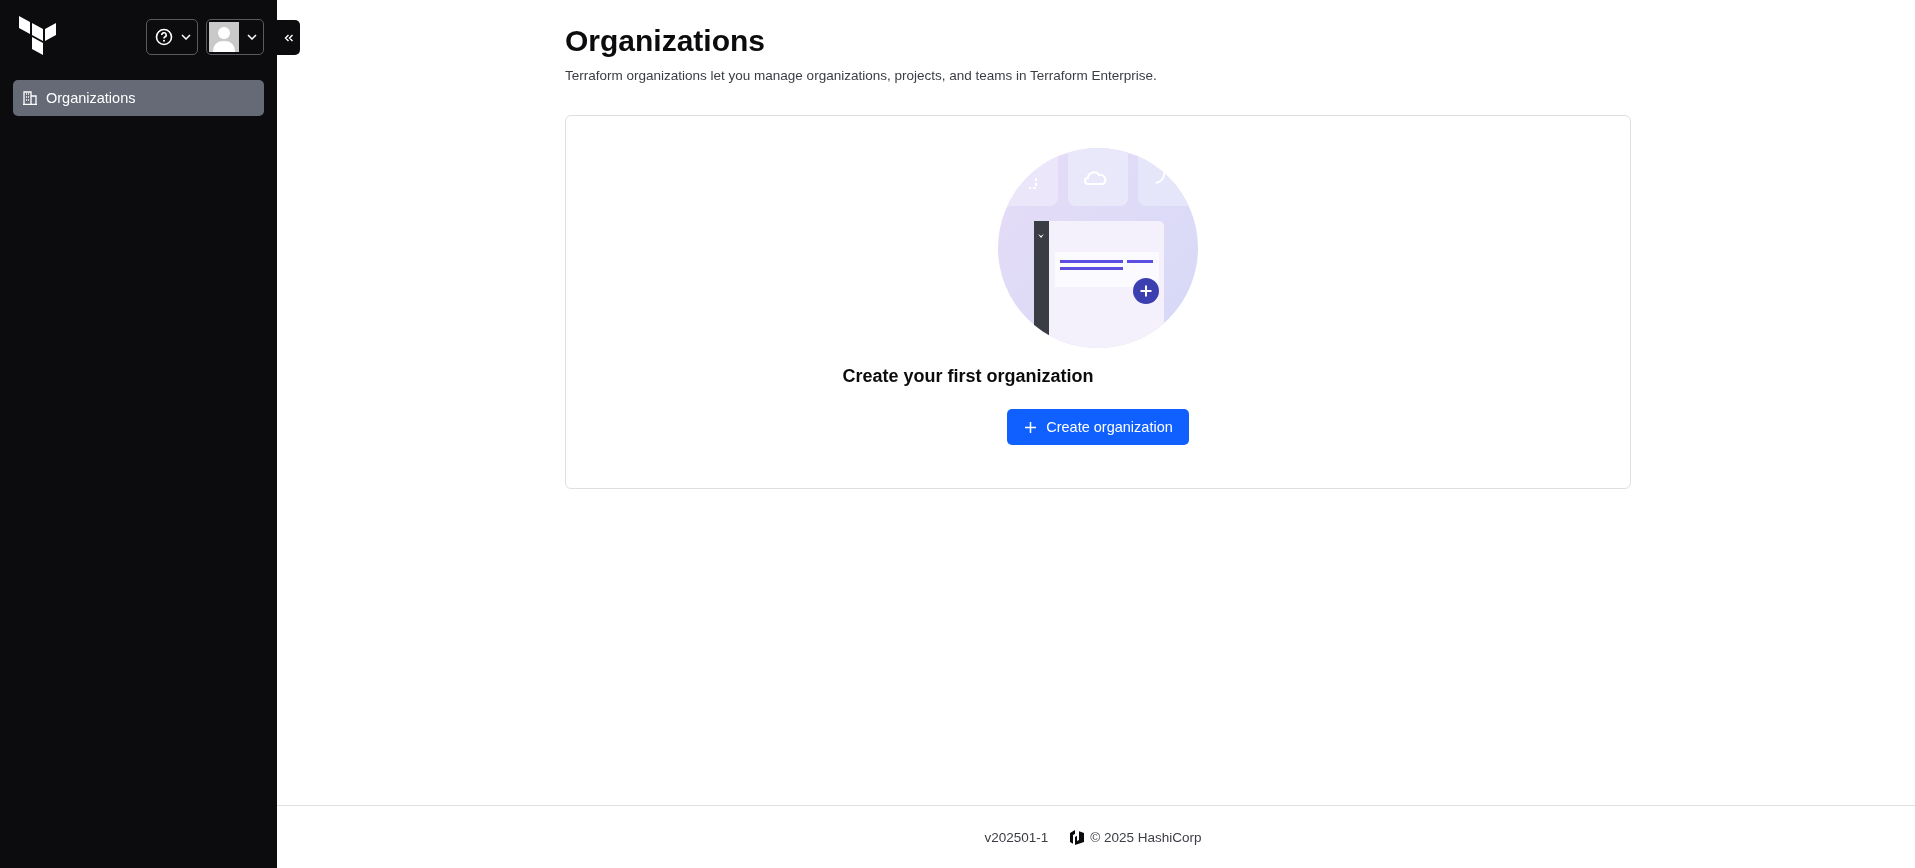  I want to click on copyright-text: © 2025 HashiCorp, so click(1146, 837).